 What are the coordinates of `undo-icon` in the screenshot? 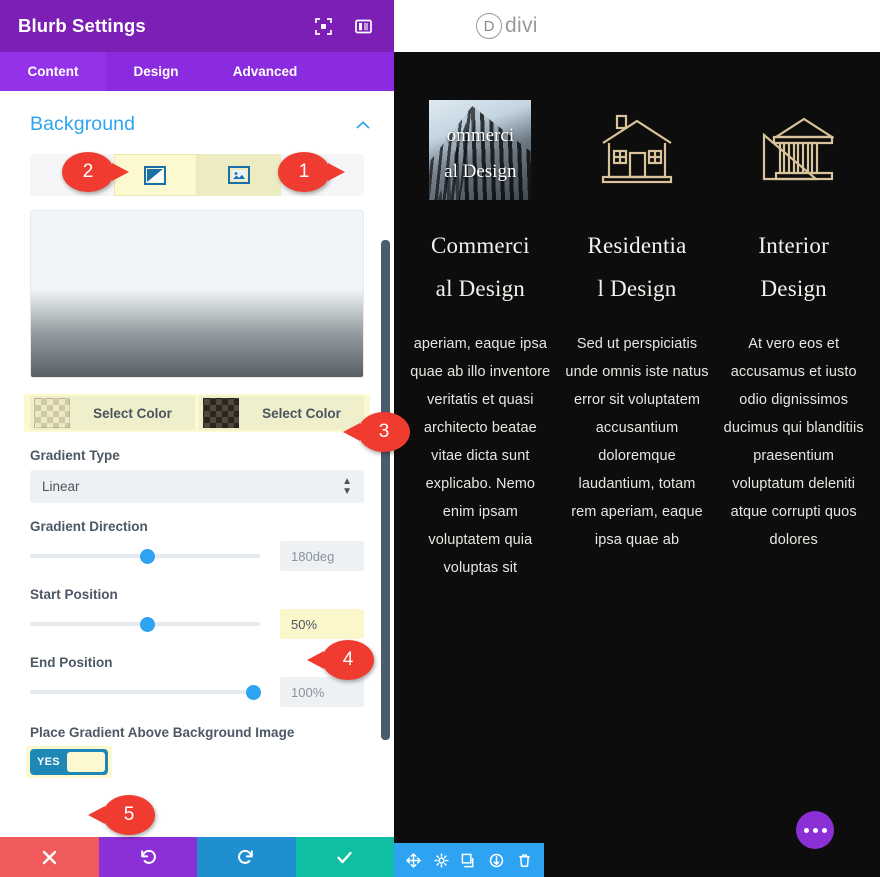 It's located at (148, 856).